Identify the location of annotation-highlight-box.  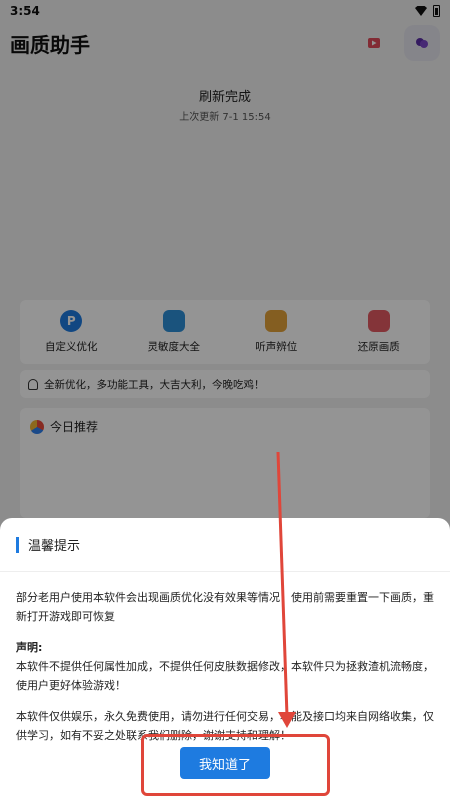
(235, 765).